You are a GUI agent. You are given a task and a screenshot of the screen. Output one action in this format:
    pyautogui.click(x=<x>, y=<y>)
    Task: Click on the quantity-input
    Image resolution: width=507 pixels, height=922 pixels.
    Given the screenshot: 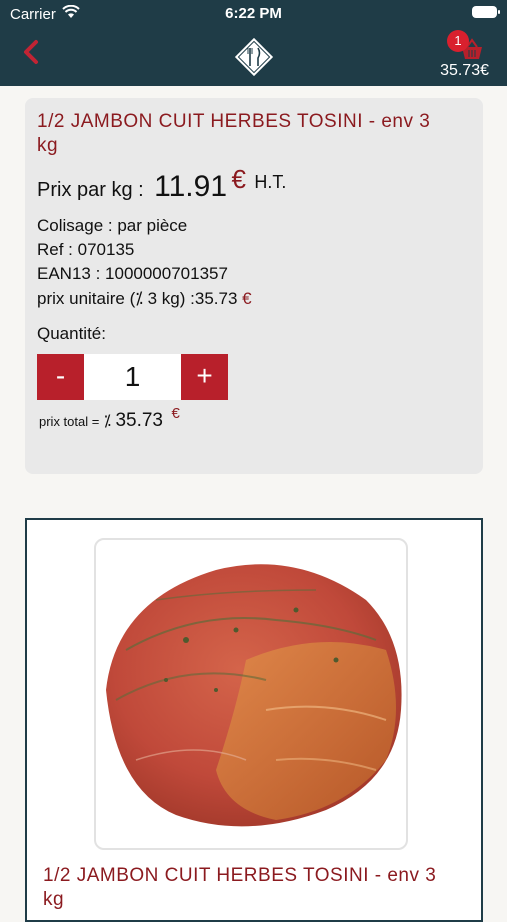 What is the action you would take?
    pyautogui.click(x=132, y=377)
    